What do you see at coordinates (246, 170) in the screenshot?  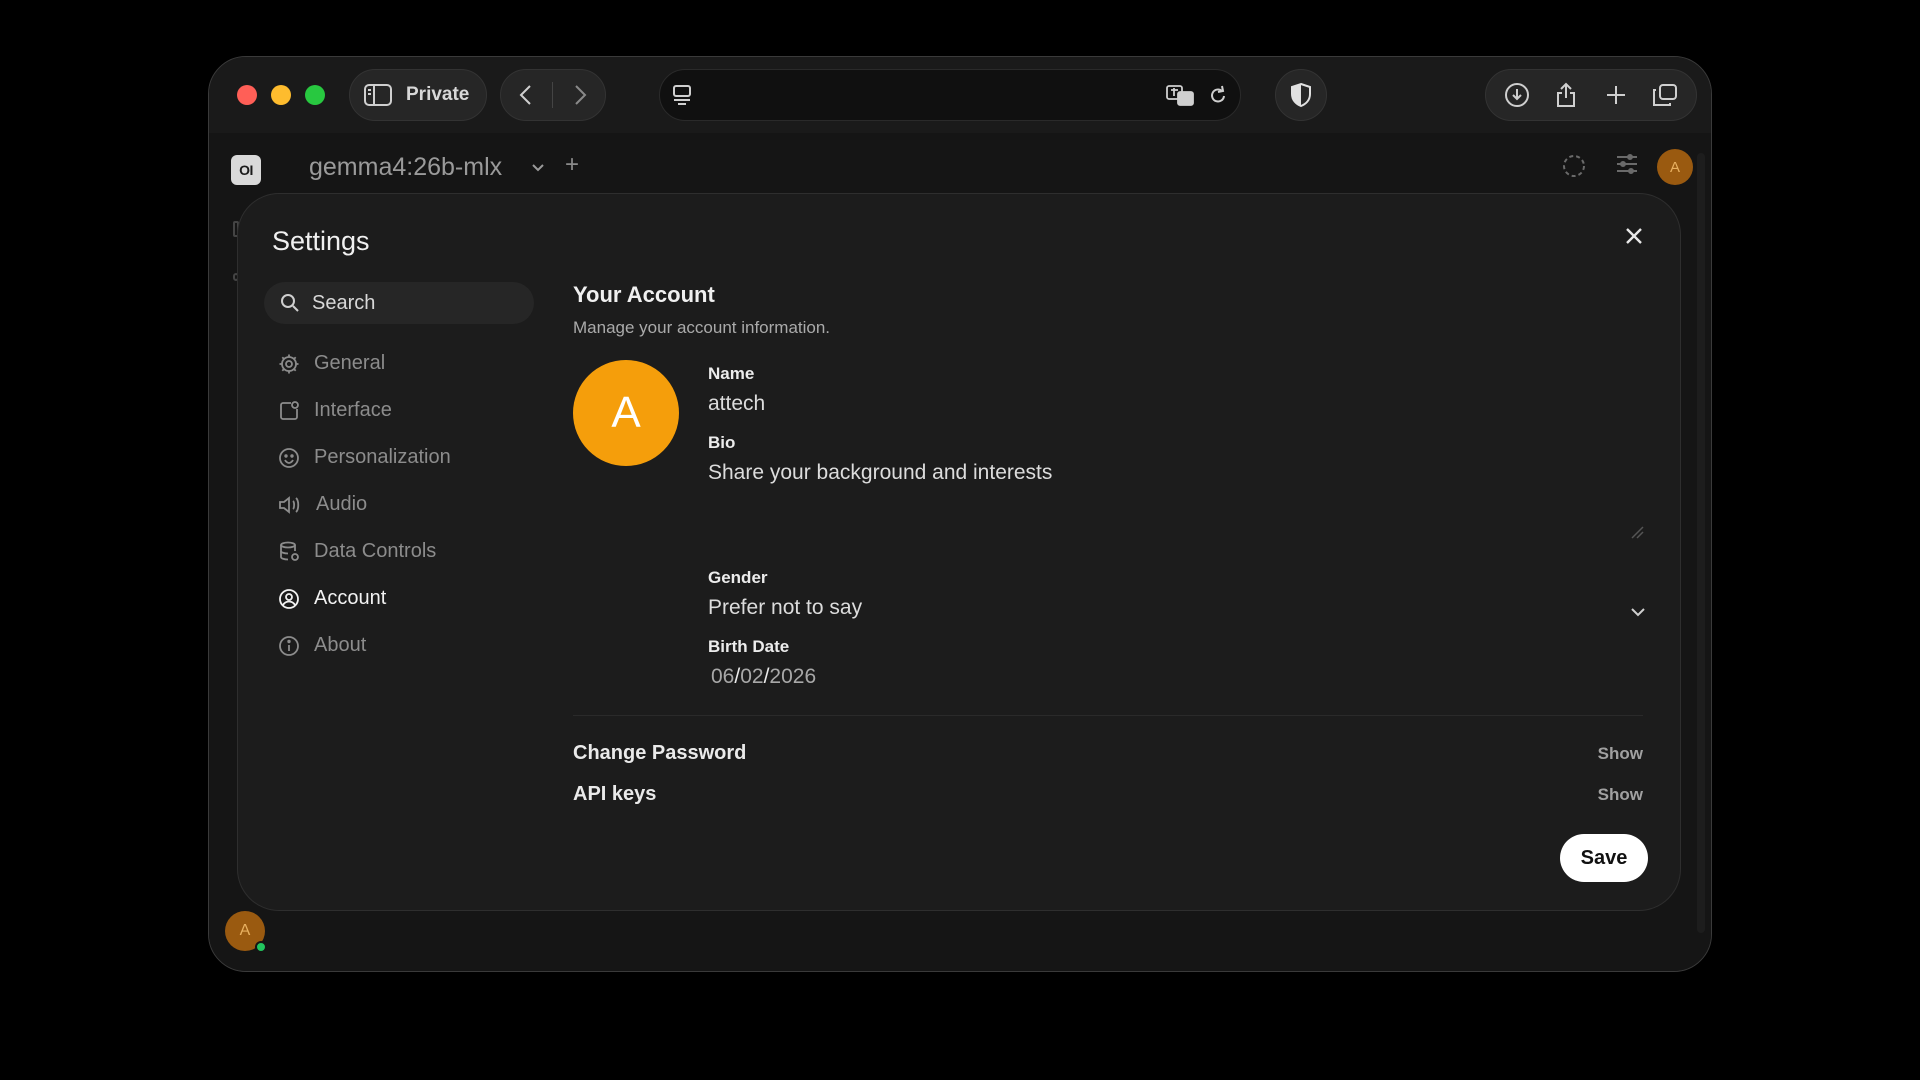 I see `app-logo: OI` at bounding box center [246, 170].